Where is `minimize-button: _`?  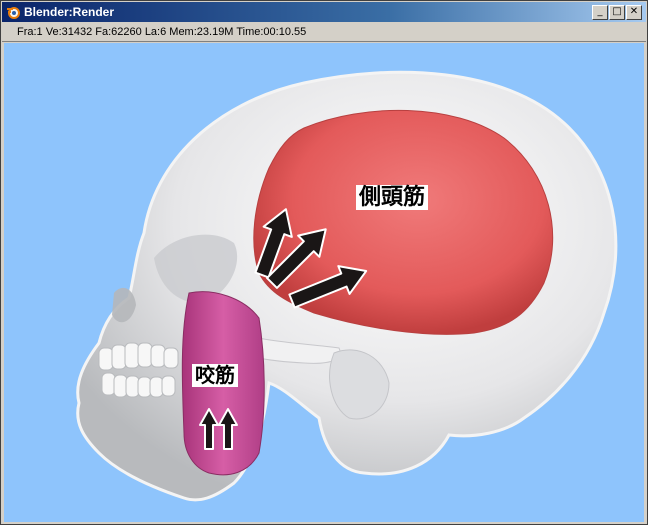 minimize-button: _ is located at coordinates (600, 12).